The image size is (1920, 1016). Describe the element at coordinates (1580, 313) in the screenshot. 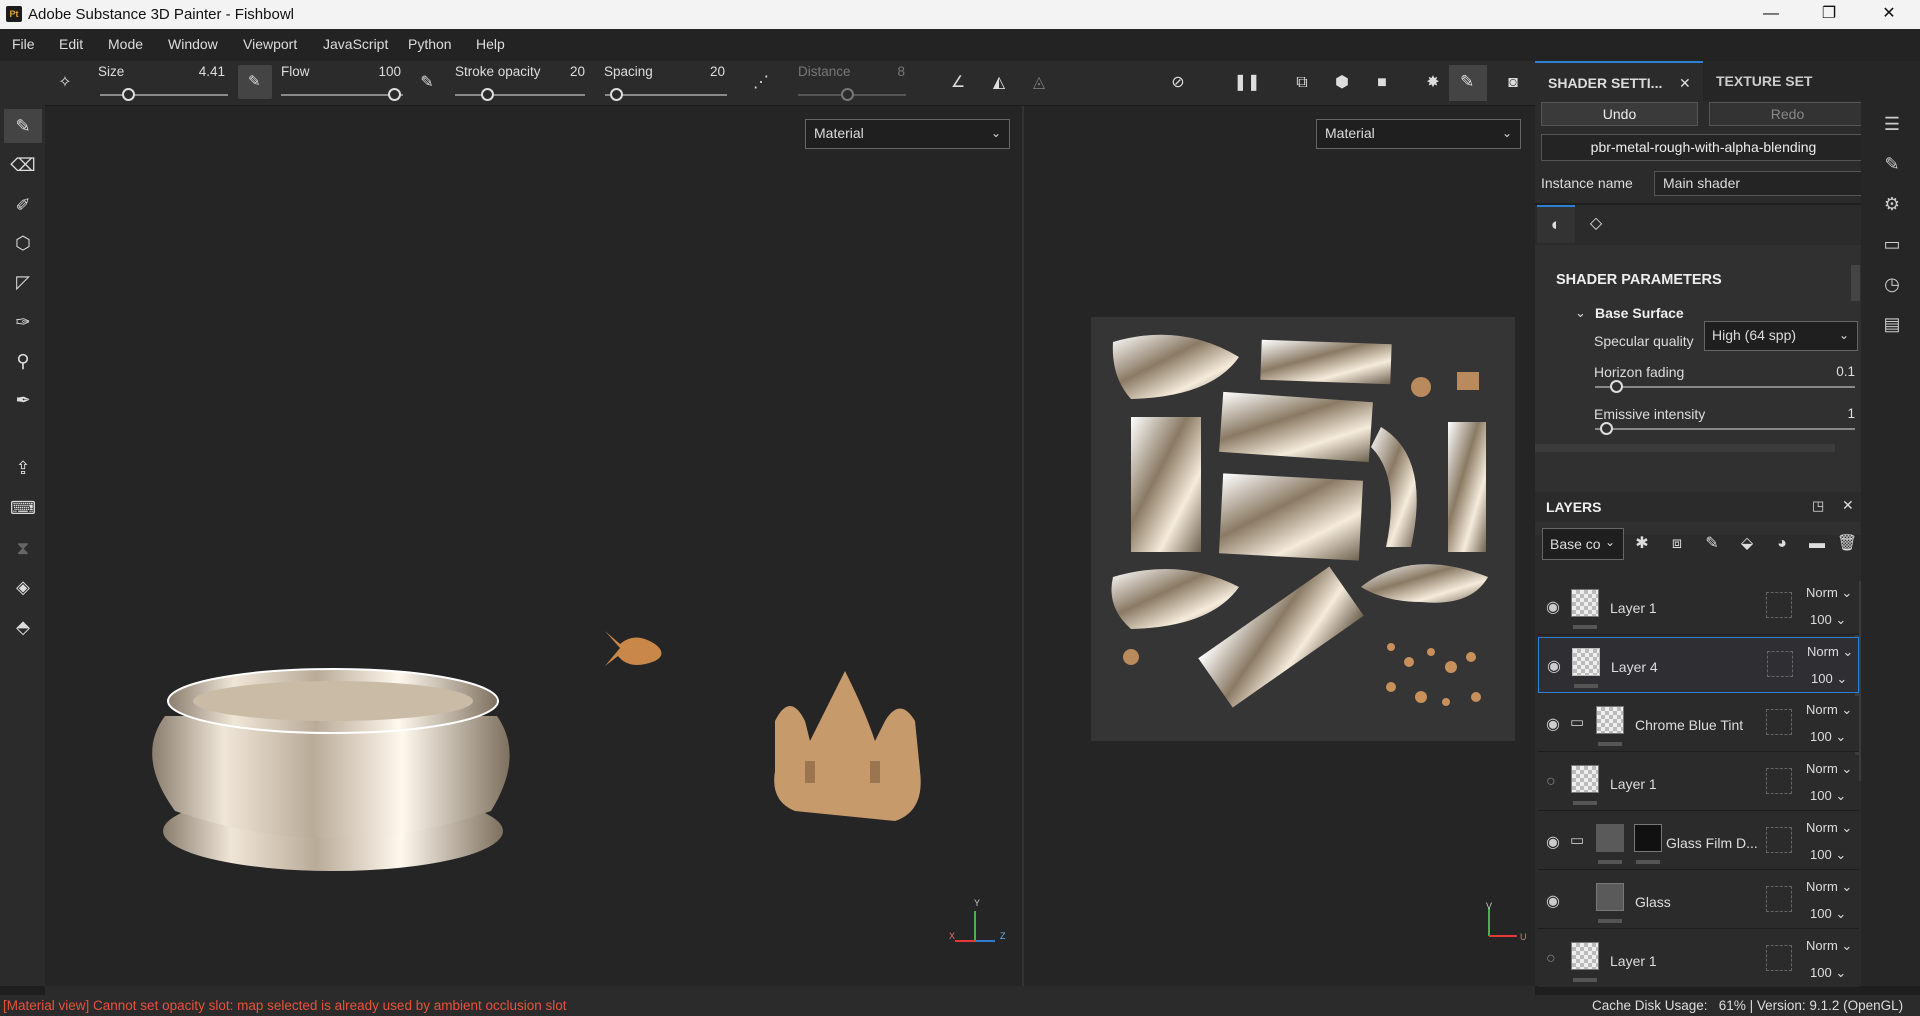

I see `chevron-down-icon: ⌄` at that location.